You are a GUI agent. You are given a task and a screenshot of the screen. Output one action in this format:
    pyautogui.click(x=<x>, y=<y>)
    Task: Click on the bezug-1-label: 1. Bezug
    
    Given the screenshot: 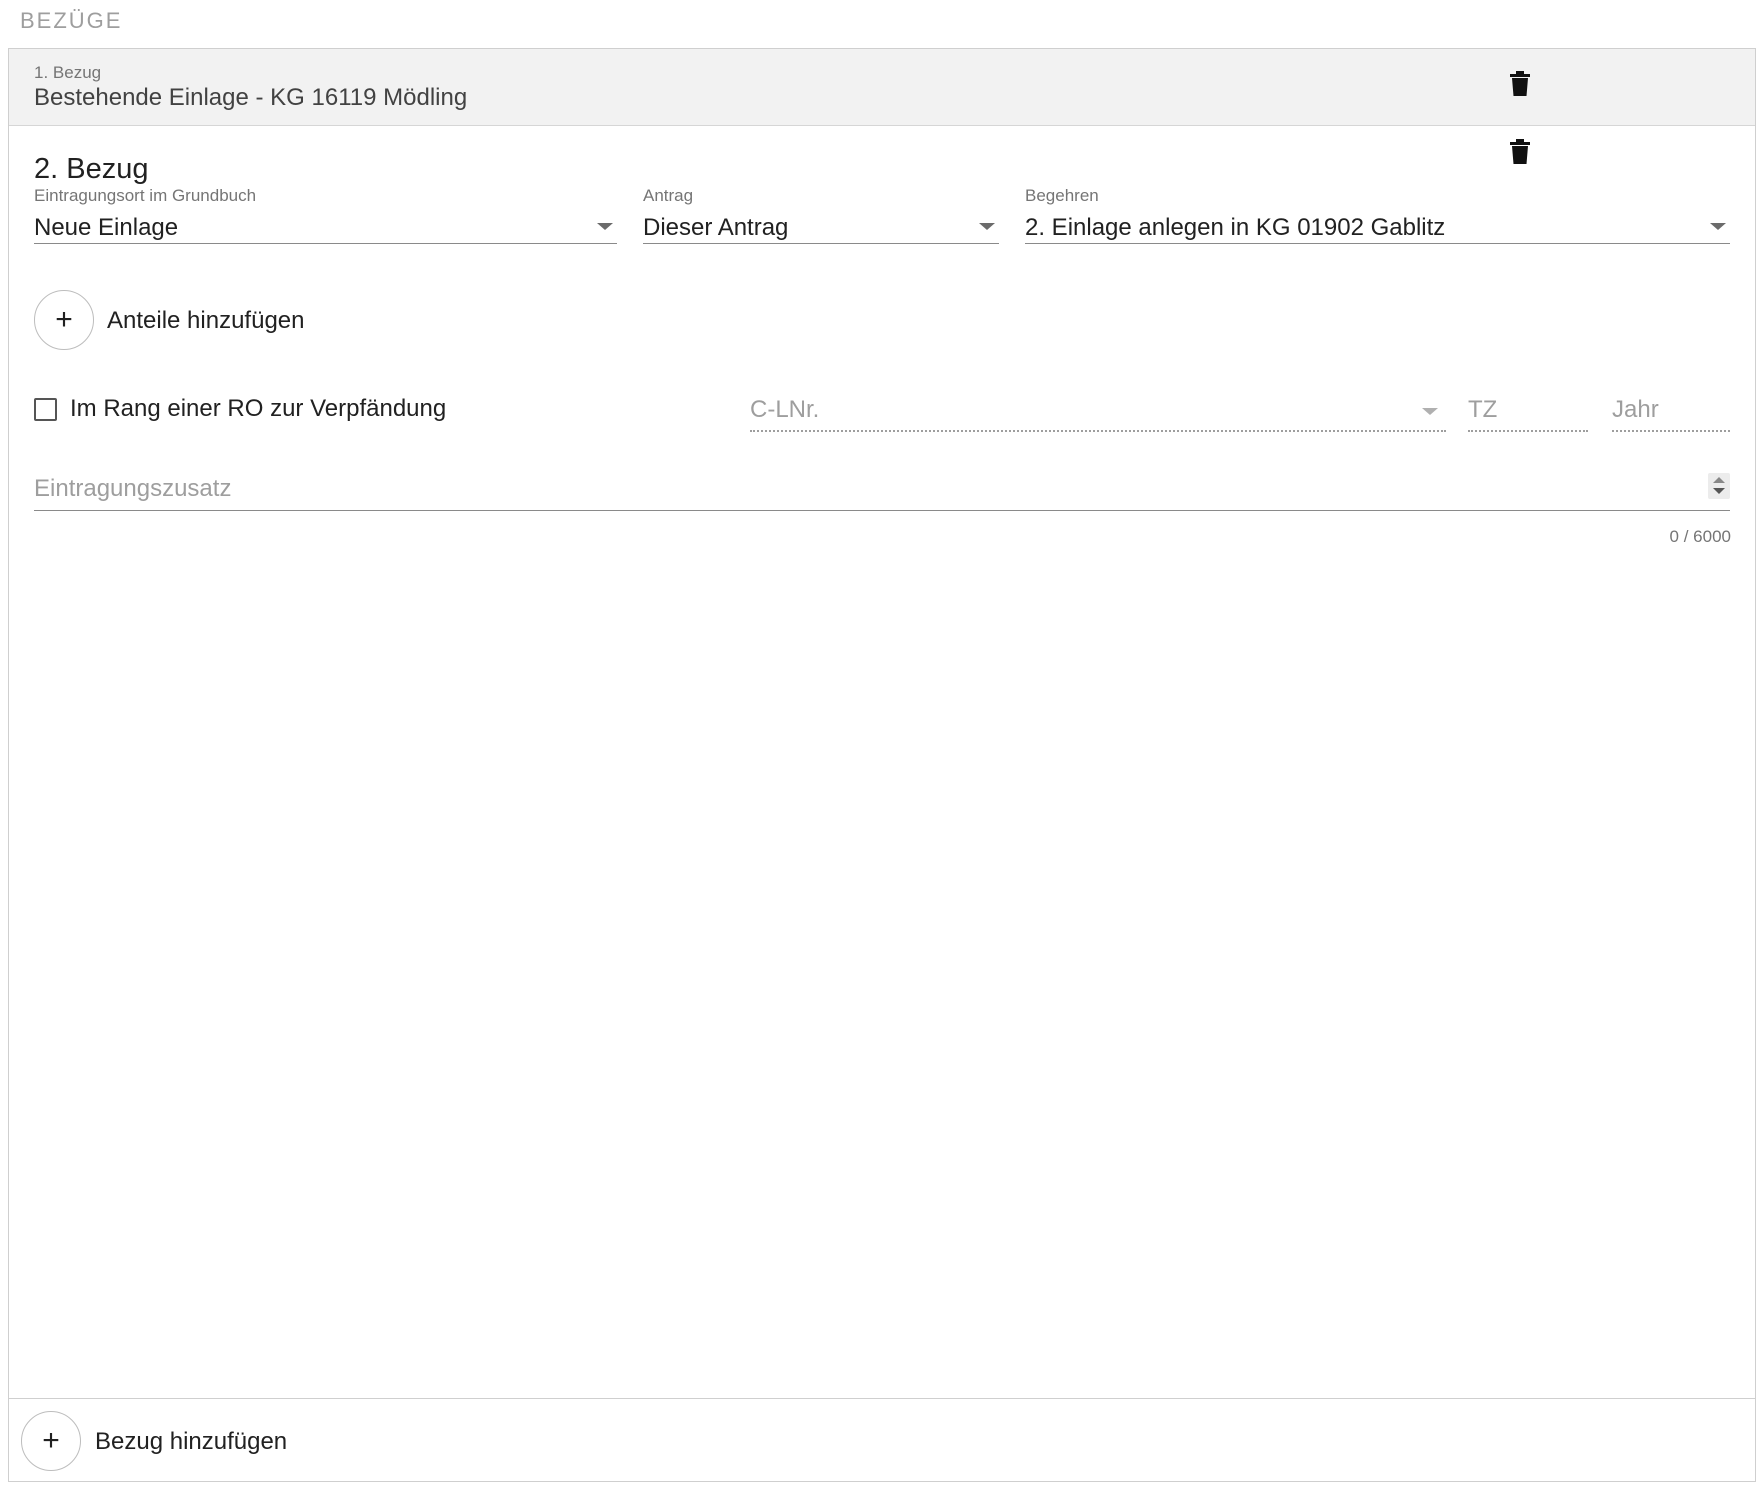 What is the action you would take?
    pyautogui.click(x=68, y=72)
    